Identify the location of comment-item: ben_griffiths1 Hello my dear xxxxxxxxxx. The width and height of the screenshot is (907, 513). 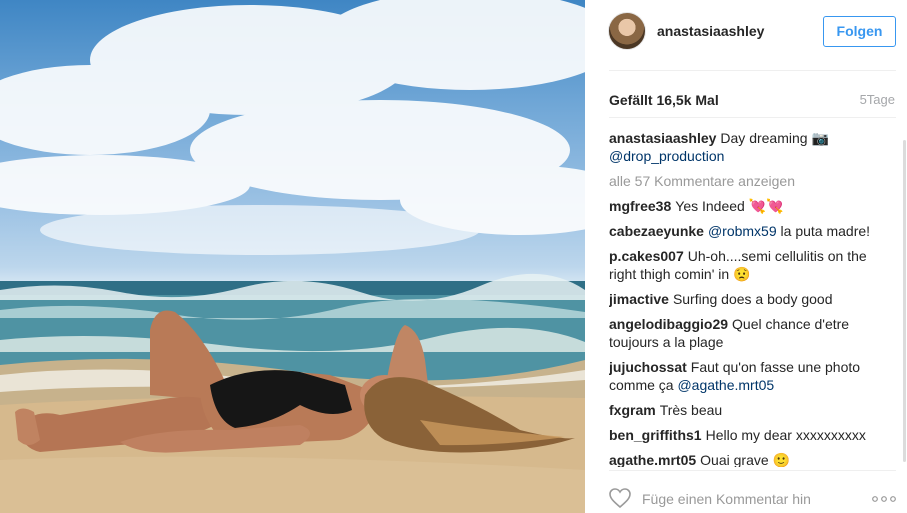
(749, 435).